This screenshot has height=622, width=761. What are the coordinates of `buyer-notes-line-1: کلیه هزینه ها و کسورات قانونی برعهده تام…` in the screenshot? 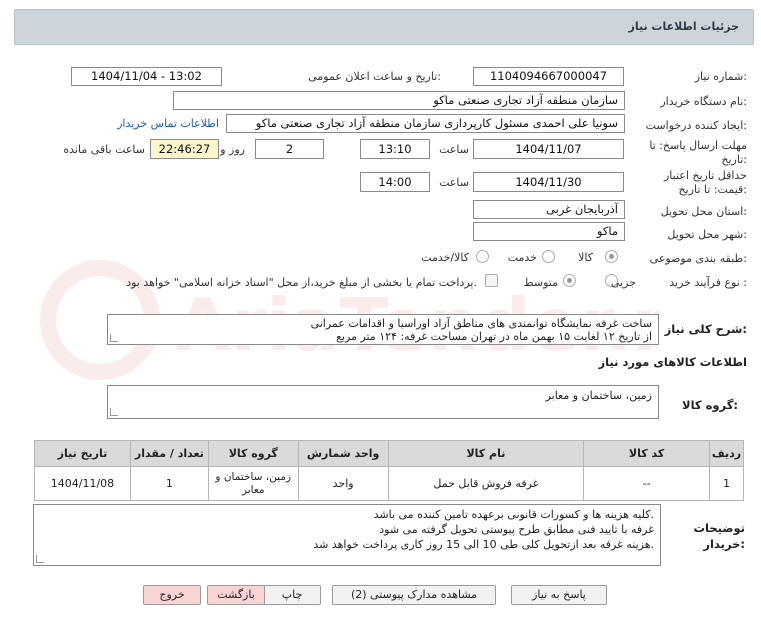 It's located at (513, 514).